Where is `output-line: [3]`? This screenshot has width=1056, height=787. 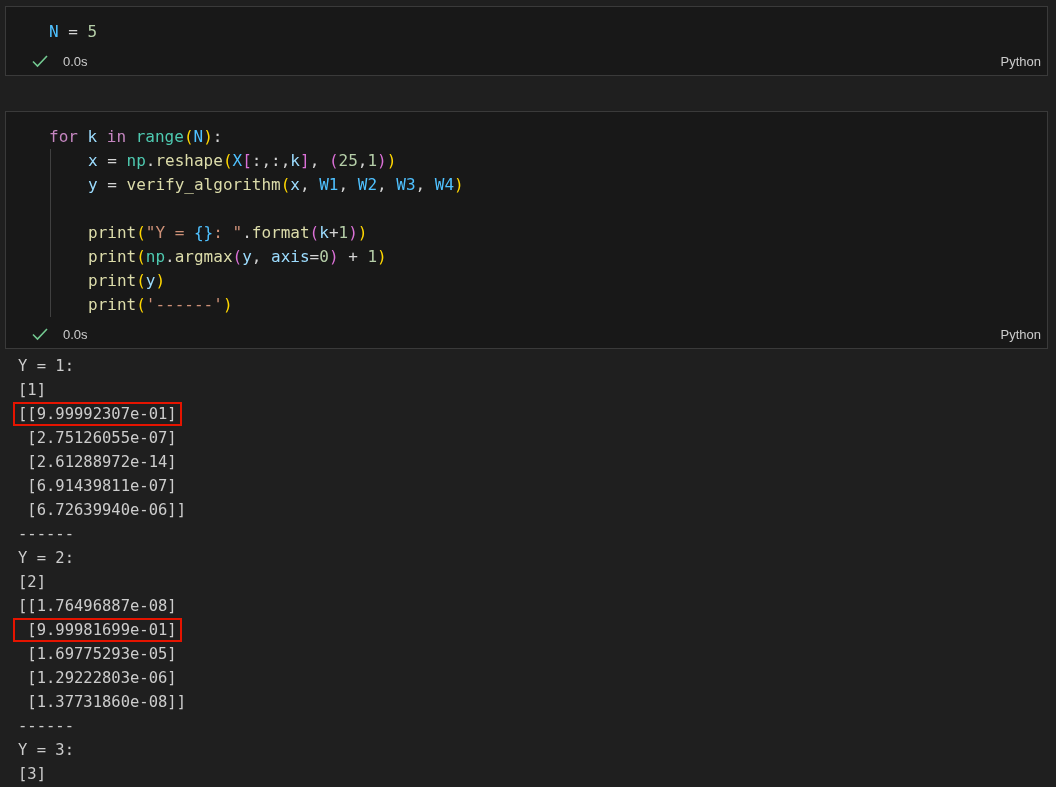 output-line: [3] is located at coordinates (32, 774).